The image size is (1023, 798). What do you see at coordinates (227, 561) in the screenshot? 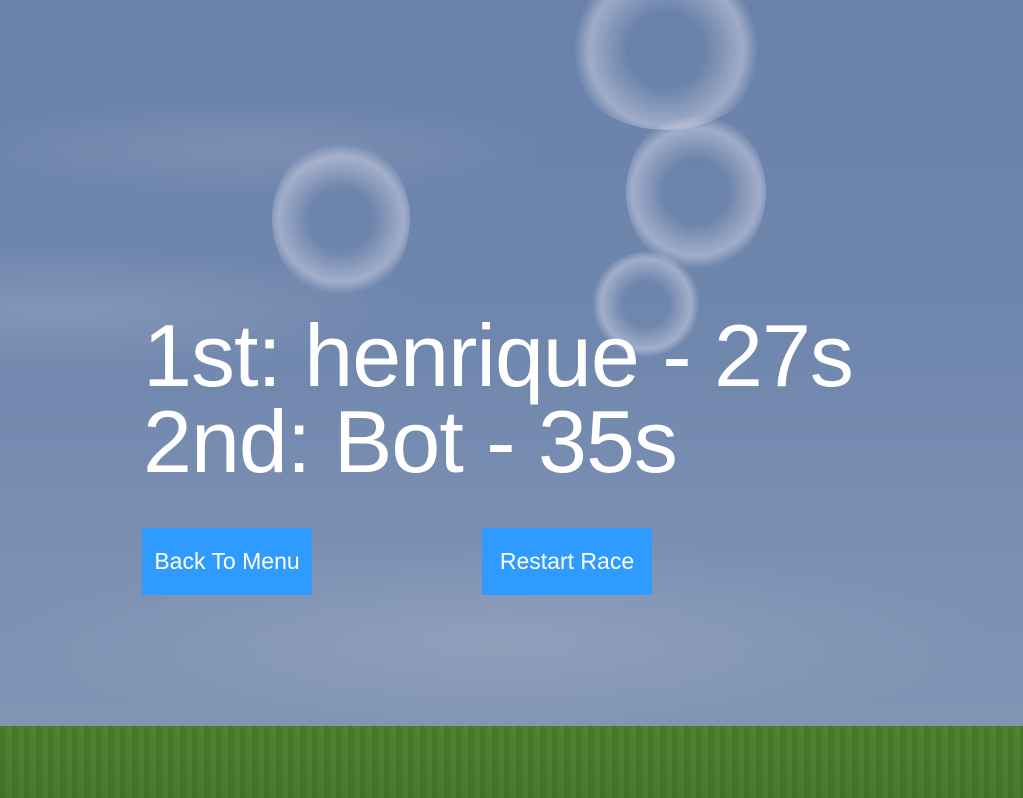
I see `back-to-menu-button: Back To Menu` at bounding box center [227, 561].